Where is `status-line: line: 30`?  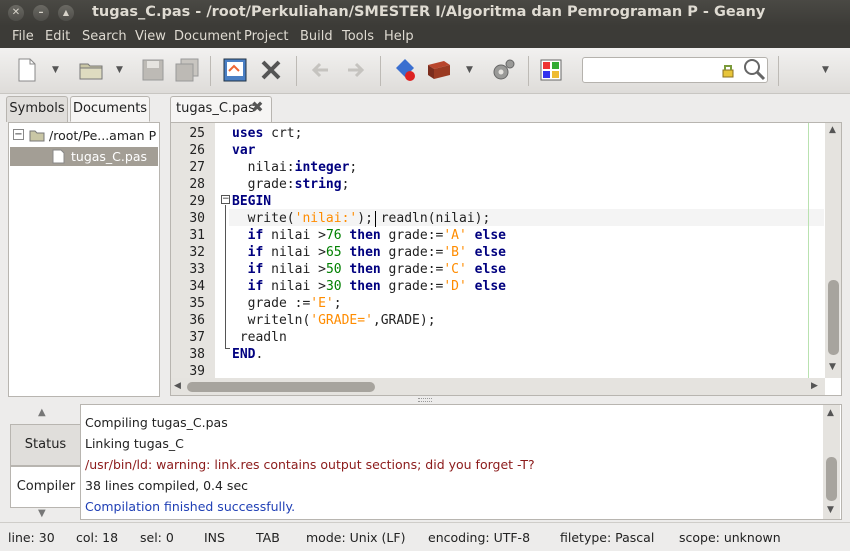
status-line: line: 30 is located at coordinates (31, 537).